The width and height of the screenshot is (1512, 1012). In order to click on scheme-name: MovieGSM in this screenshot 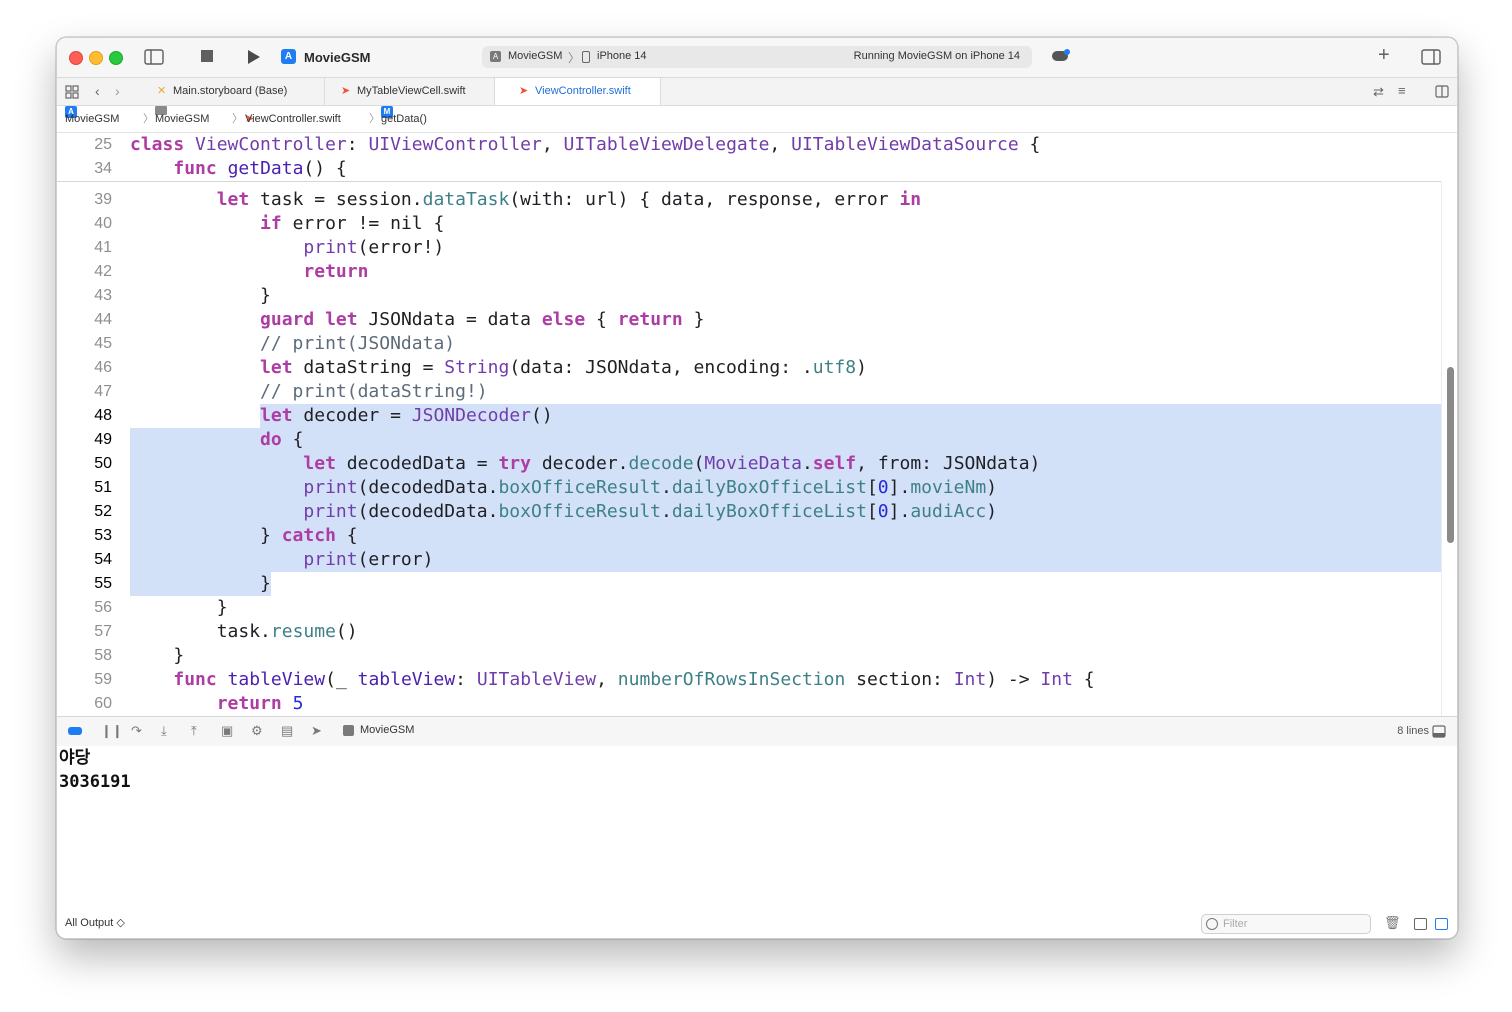, I will do `click(535, 56)`.